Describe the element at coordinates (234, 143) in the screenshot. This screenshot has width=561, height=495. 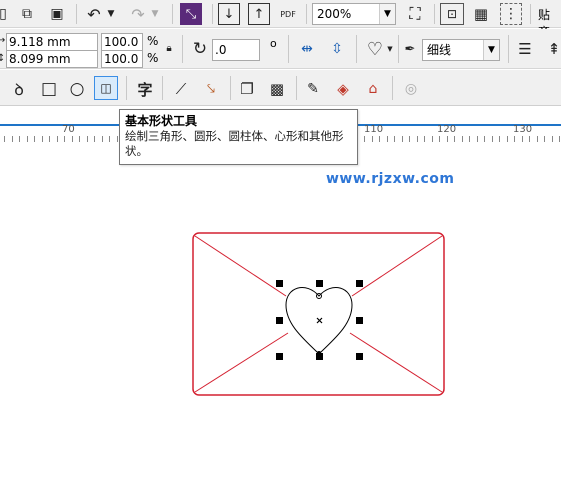
I see `tooltip-description: 绘制三角形、圆形、圆柱体、心形和其他形状。` at that location.